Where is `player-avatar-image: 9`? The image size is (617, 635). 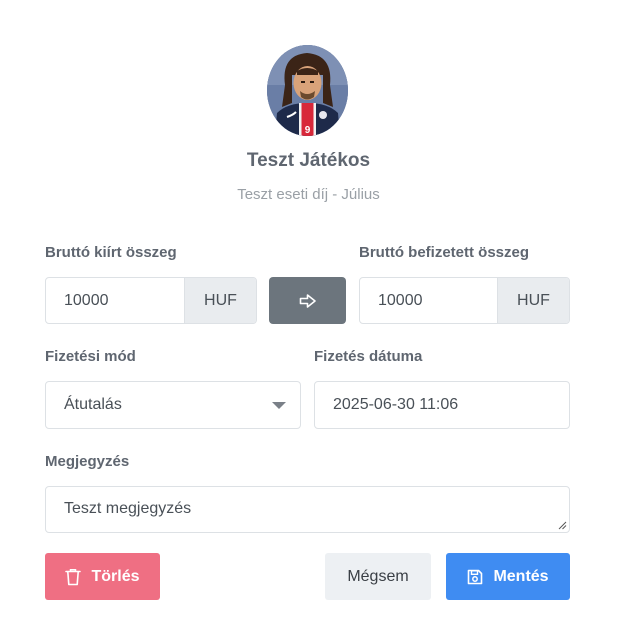 player-avatar-image: 9 is located at coordinates (307, 90).